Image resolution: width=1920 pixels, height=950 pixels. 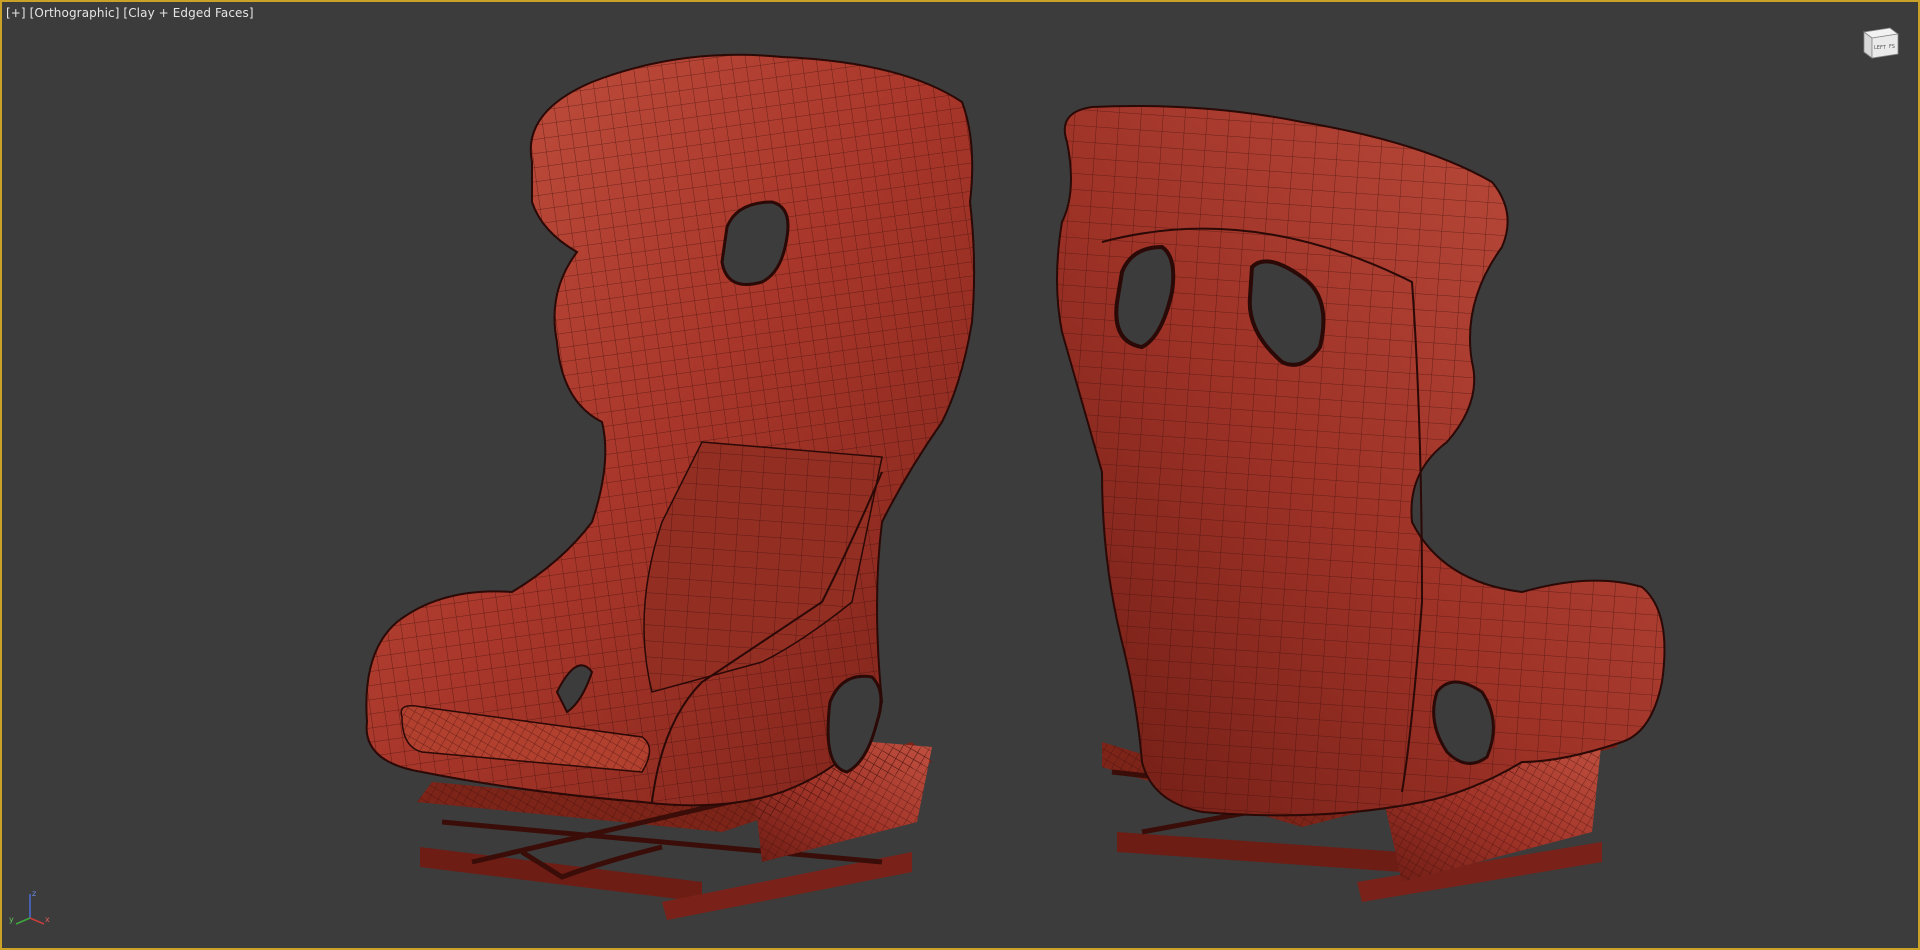 What do you see at coordinates (1880, 48) in the screenshot?
I see `viewcube-face-left: LEFT` at bounding box center [1880, 48].